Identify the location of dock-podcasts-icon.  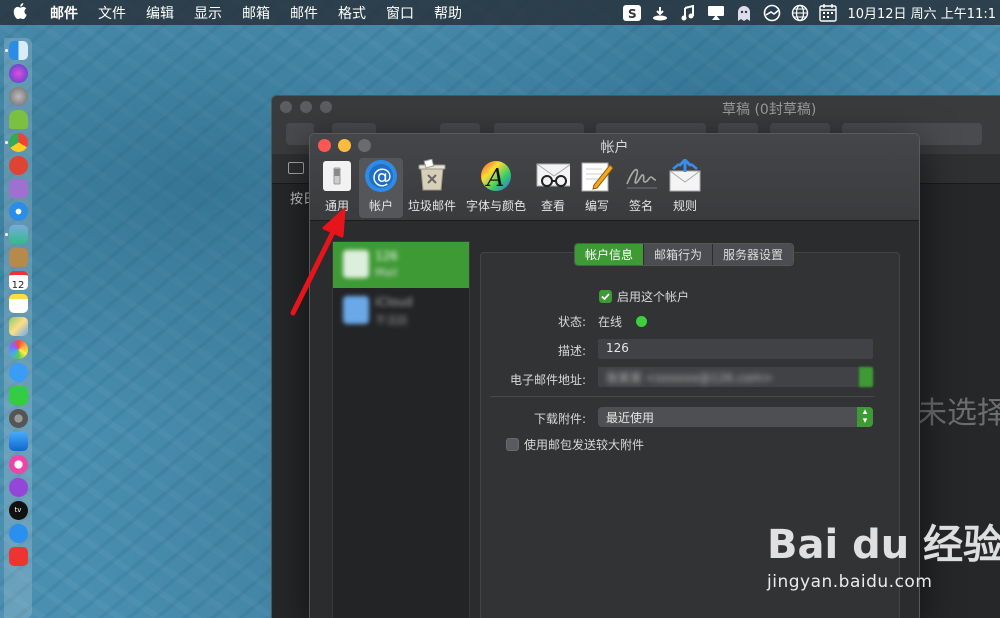
(18, 487).